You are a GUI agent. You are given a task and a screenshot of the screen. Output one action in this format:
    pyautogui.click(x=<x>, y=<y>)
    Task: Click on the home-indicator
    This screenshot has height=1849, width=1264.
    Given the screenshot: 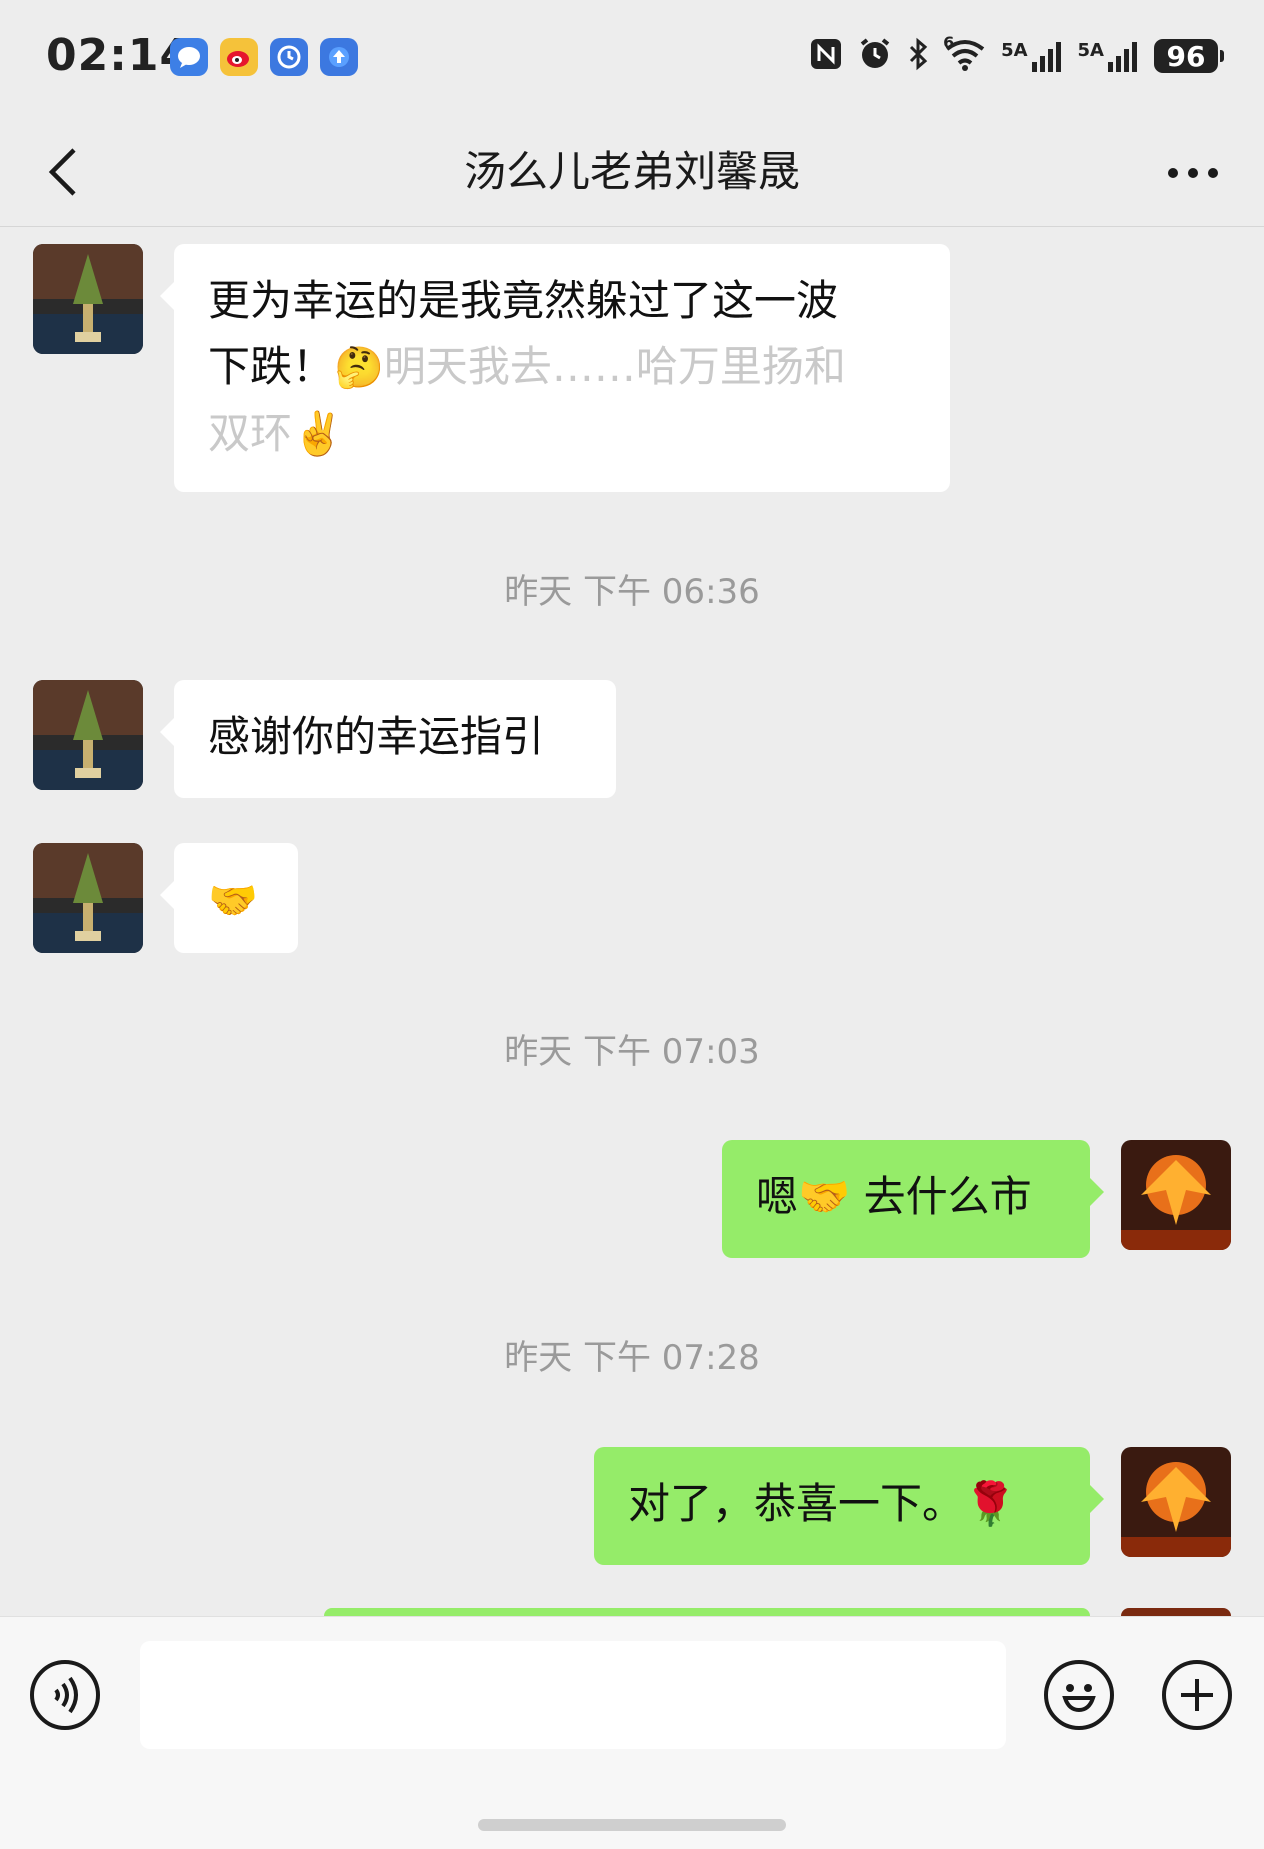 What is the action you would take?
    pyautogui.click(x=632, y=1825)
    